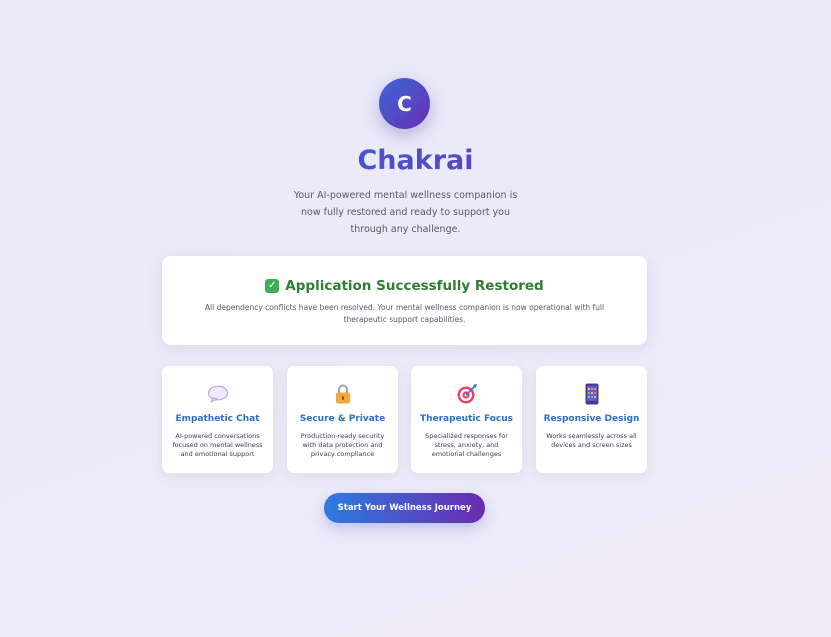 The width and height of the screenshot is (831, 637). Describe the element at coordinates (404, 508) in the screenshot. I see `start-wellness-journey-button: Start Your Wellness Journey` at that location.